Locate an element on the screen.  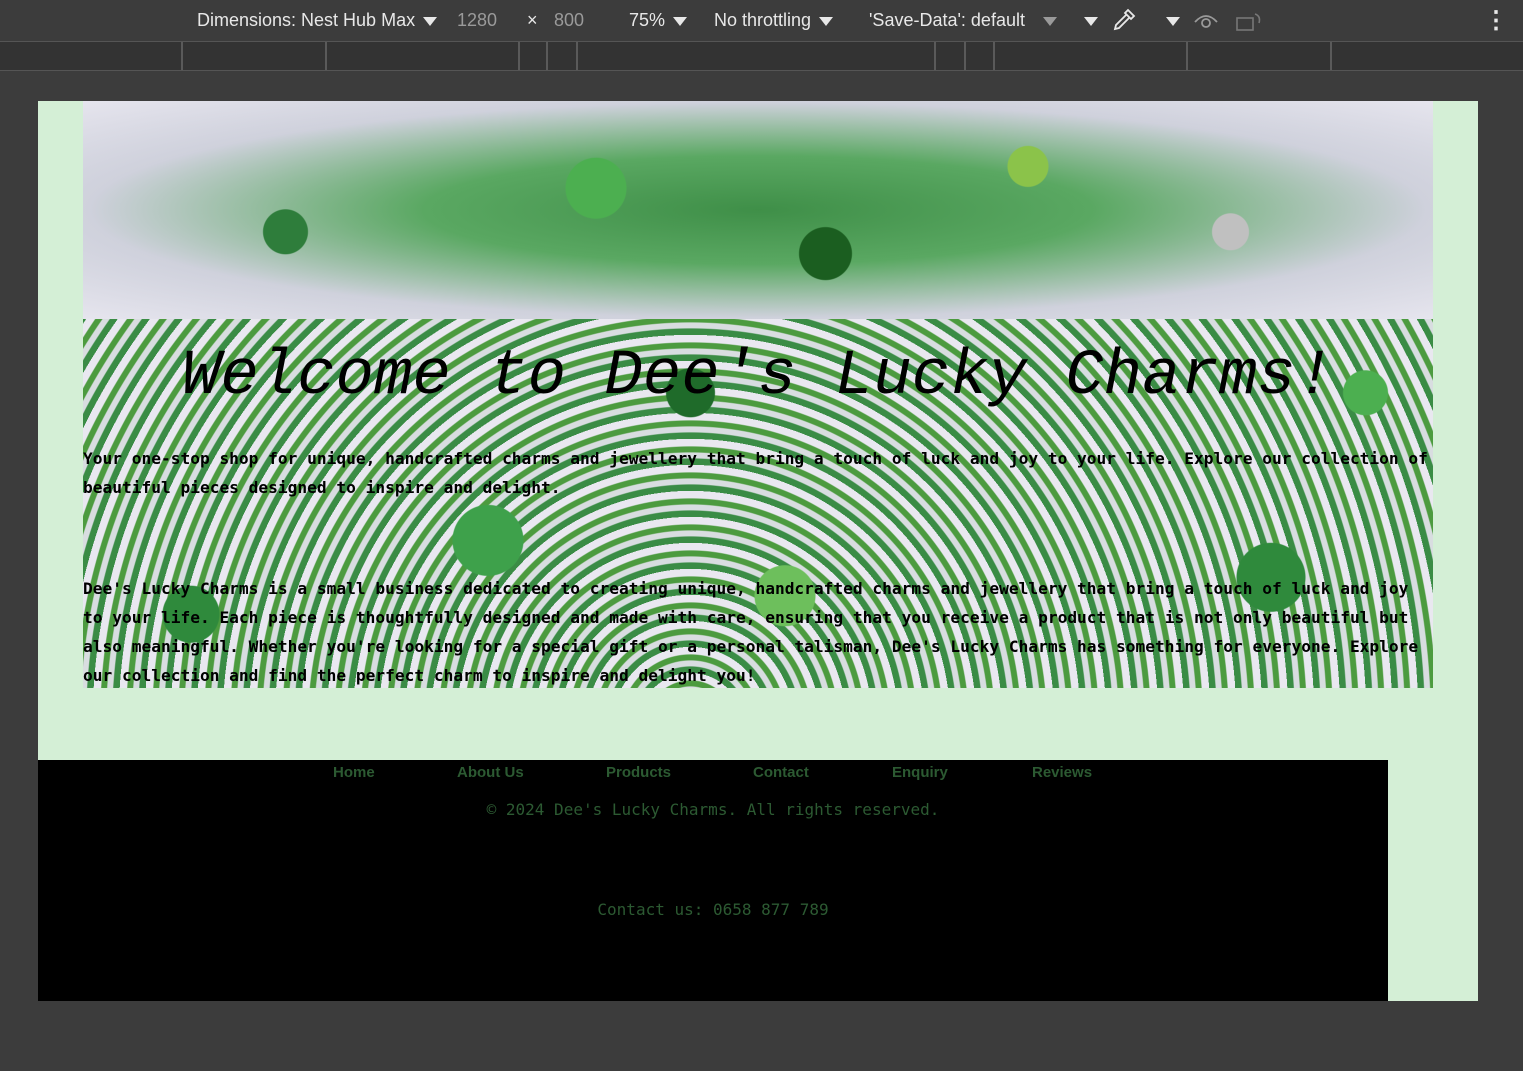
eye-icon is located at coordinates (1206, 23).